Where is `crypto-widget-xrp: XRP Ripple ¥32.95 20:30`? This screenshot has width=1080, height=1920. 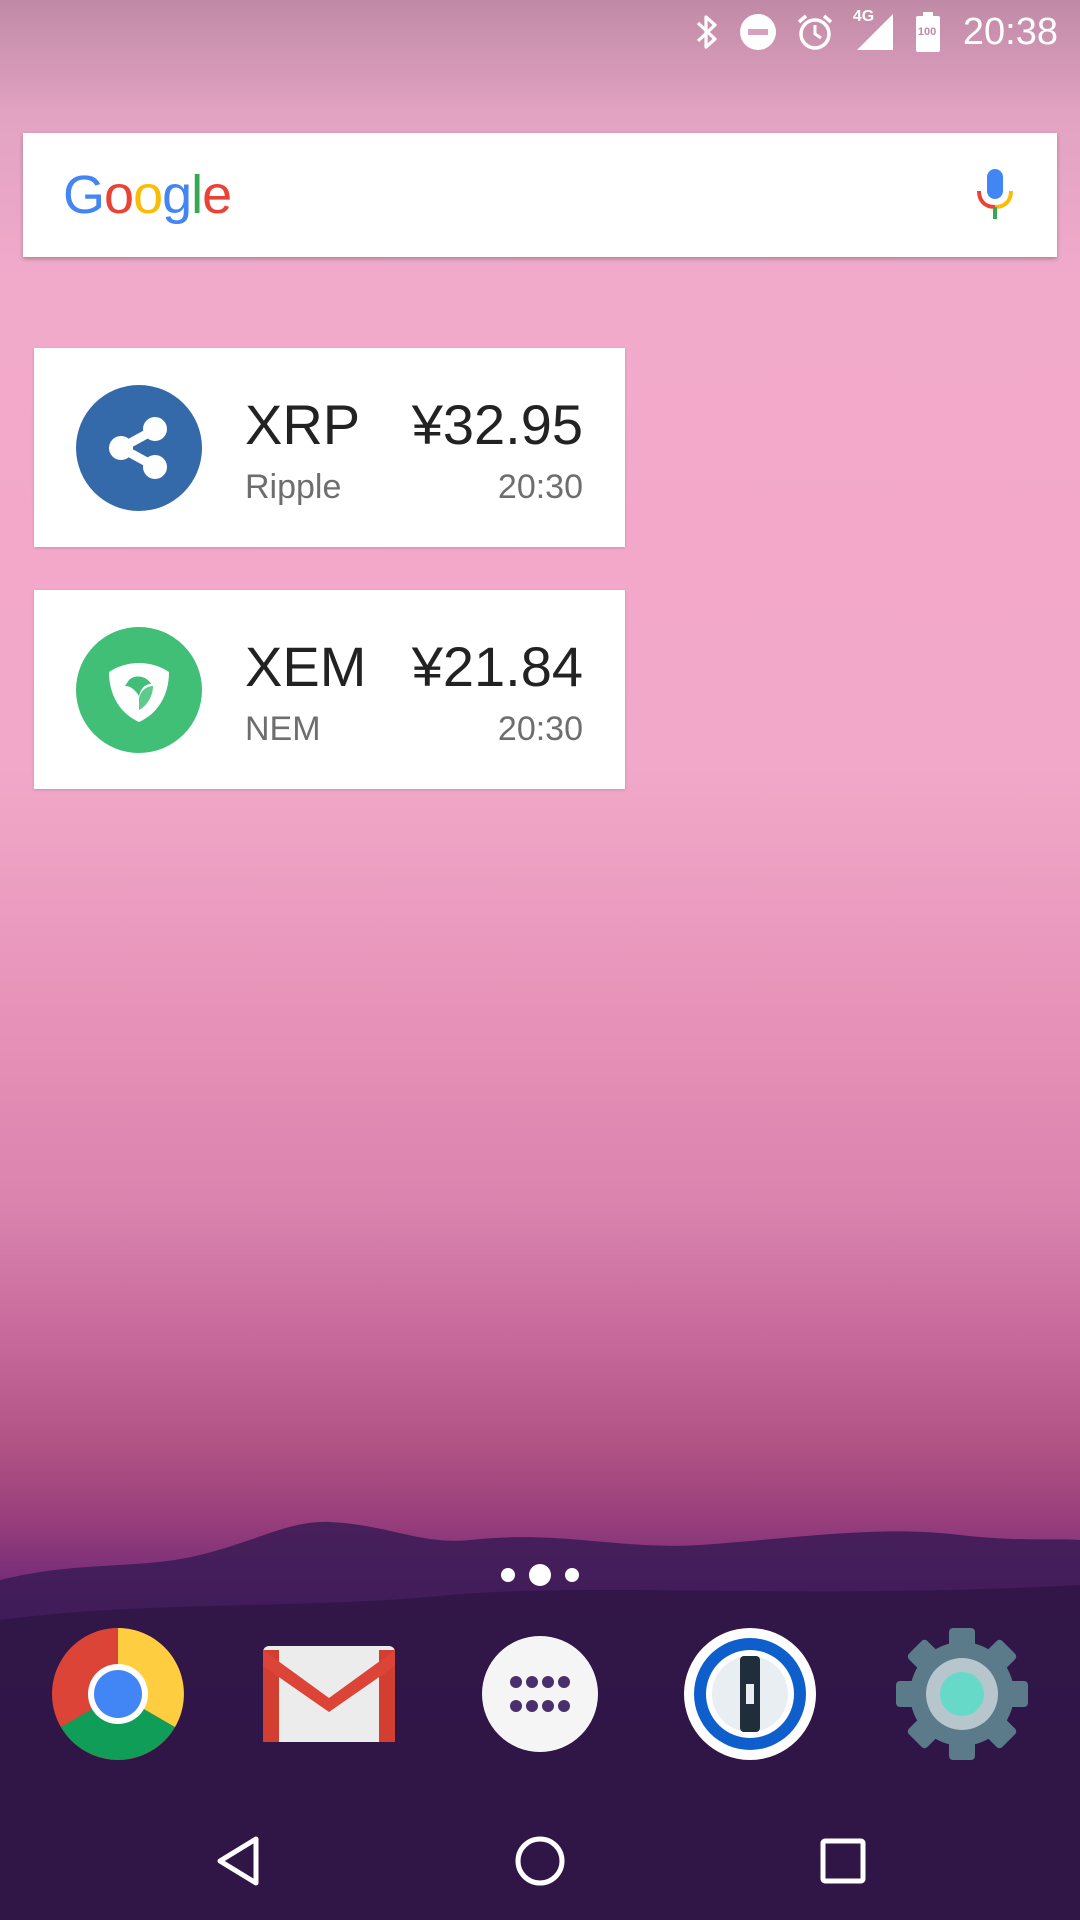 crypto-widget-xrp: XRP Ripple ¥32.95 20:30 is located at coordinates (329, 447).